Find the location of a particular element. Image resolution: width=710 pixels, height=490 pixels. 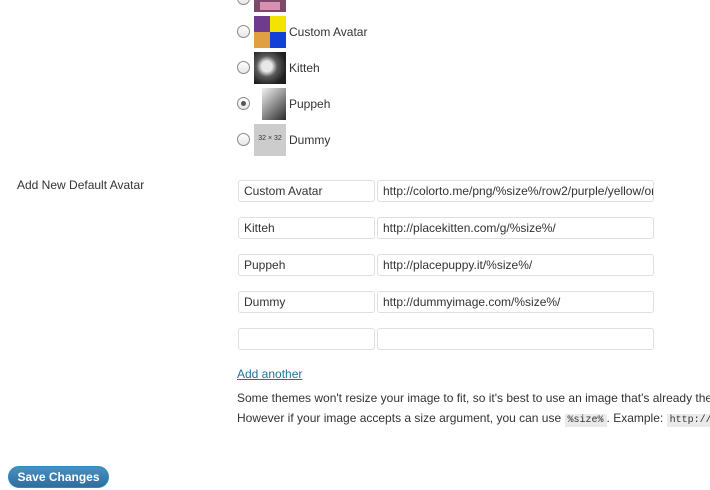

kitteh-avatar-thumbnail is located at coordinates (270, 68).